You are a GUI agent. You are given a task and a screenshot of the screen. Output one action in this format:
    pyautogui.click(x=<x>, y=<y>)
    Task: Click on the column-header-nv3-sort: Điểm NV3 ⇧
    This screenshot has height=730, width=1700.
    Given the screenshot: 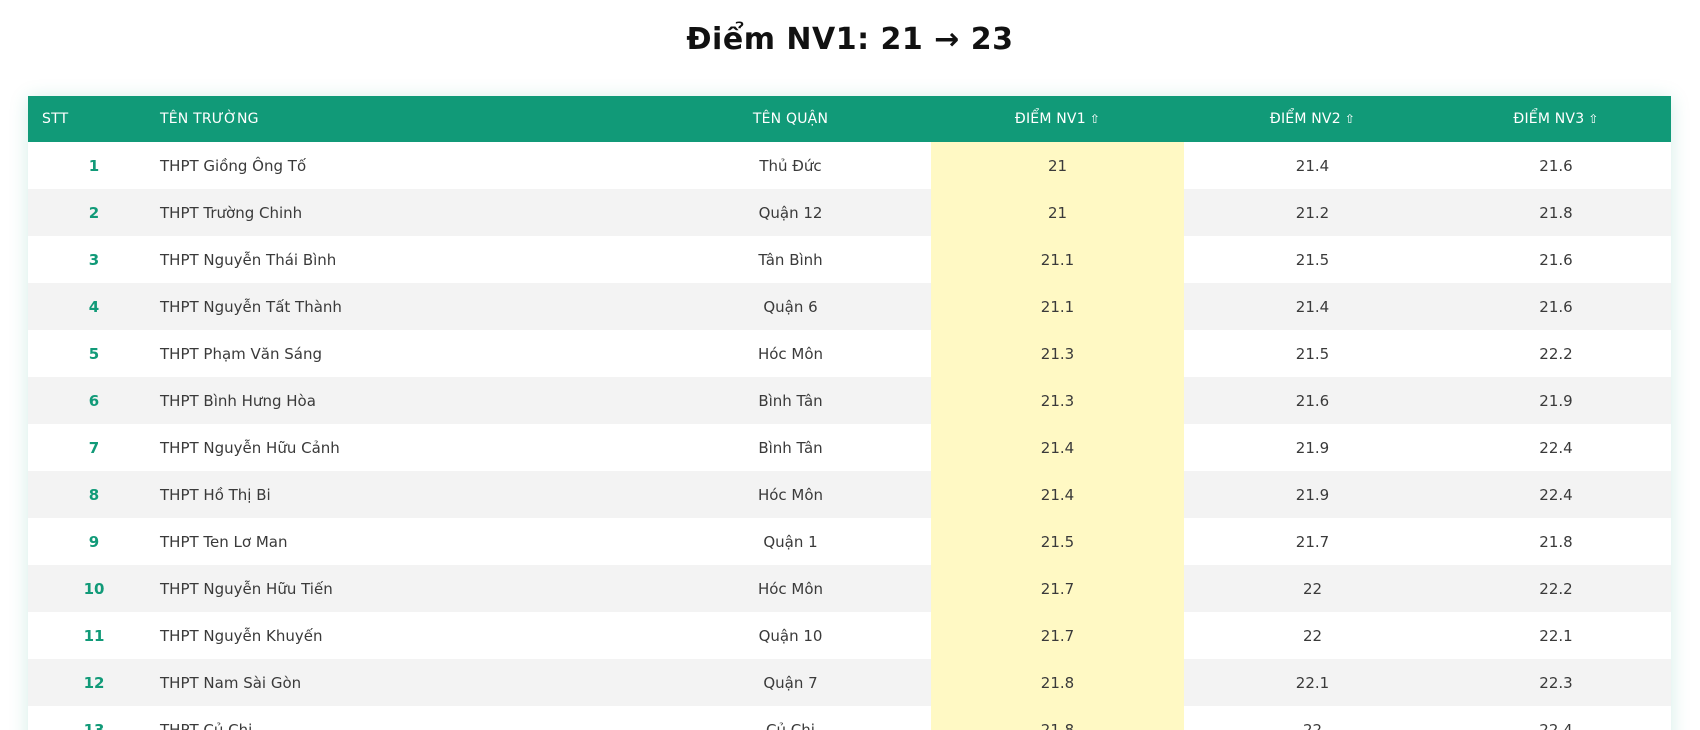 What is the action you would take?
    pyautogui.click(x=1556, y=119)
    